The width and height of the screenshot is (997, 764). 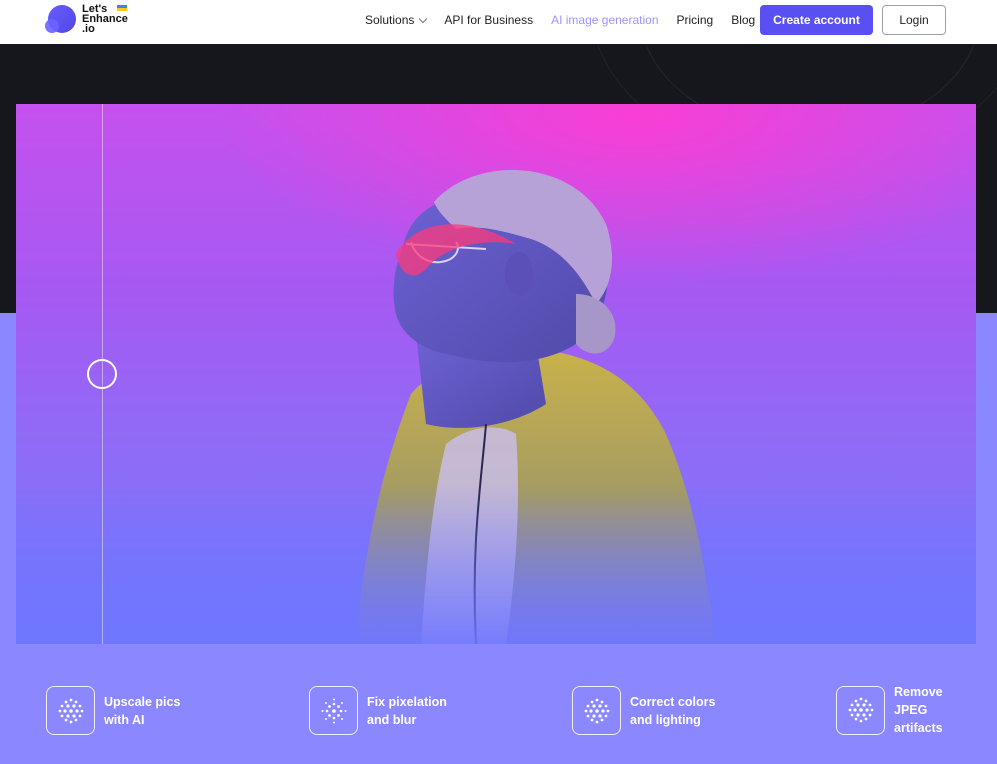 I want to click on nav-item-api-for-business: API for Business, so click(x=488, y=20).